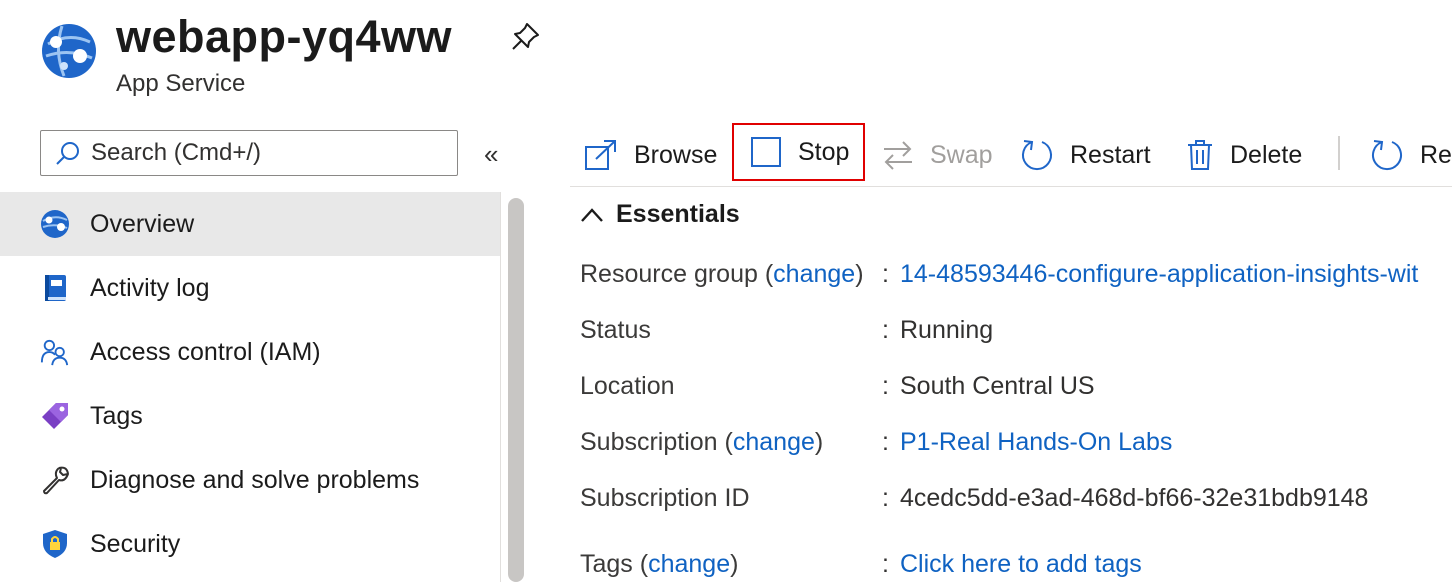  I want to click on restart-button: Restart, so click(1085, 155).